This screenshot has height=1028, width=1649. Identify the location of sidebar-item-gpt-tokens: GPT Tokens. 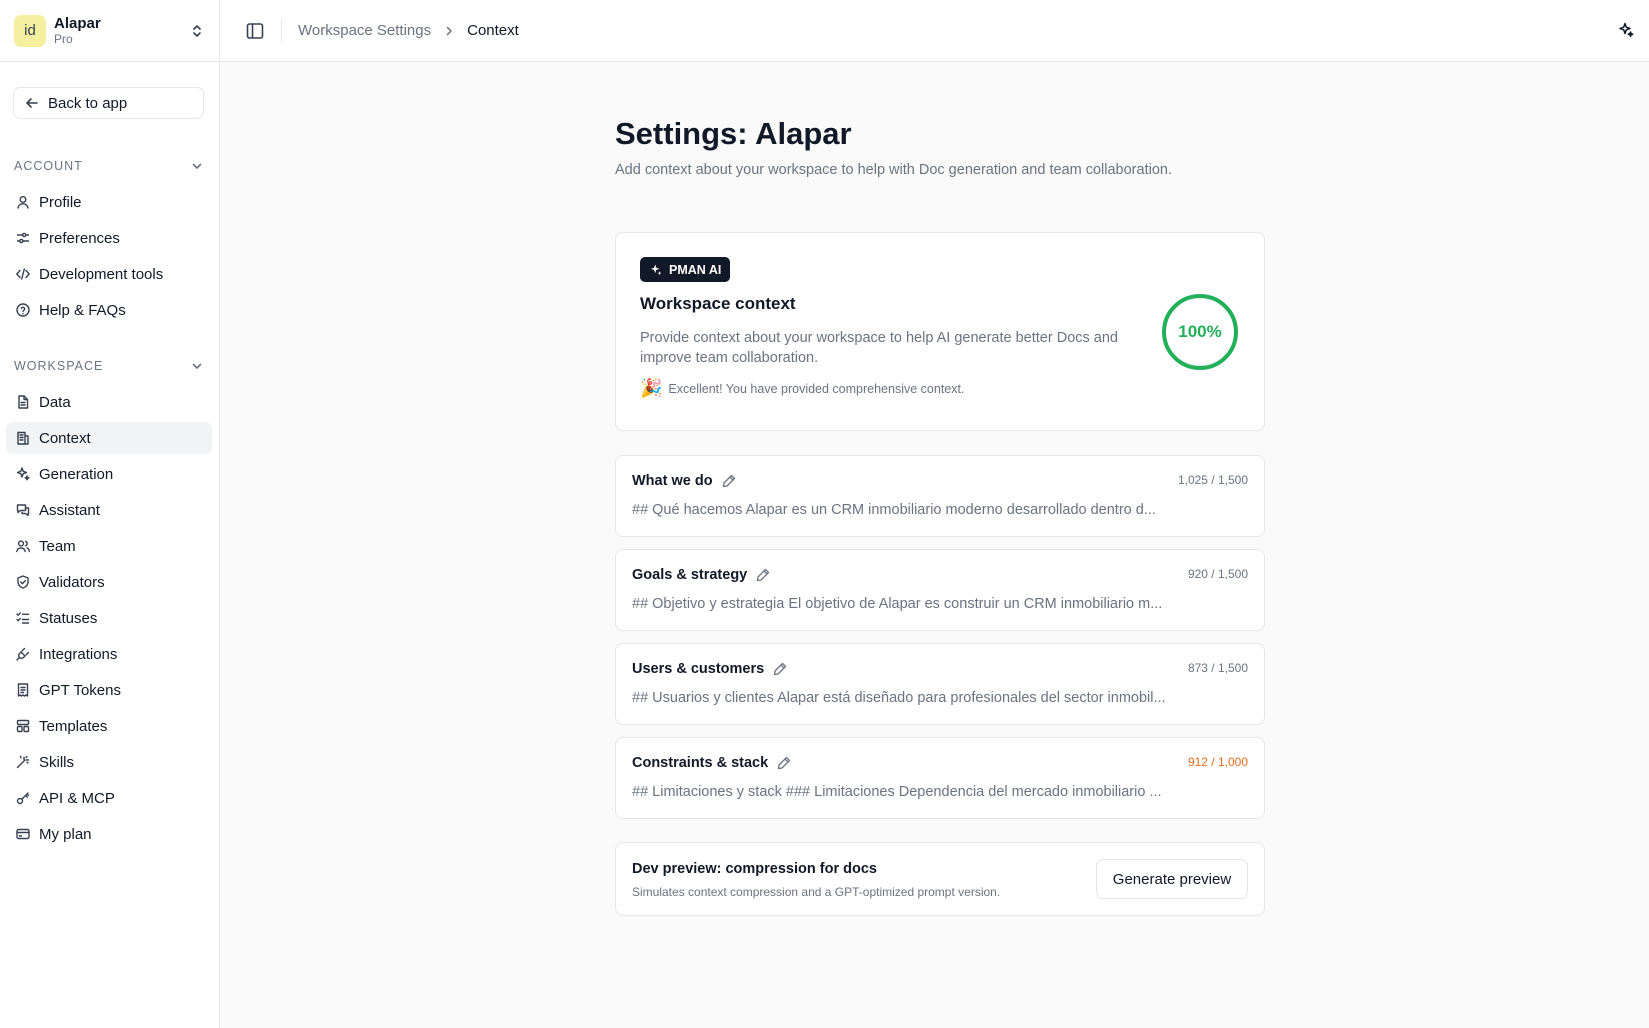
(109, 690).